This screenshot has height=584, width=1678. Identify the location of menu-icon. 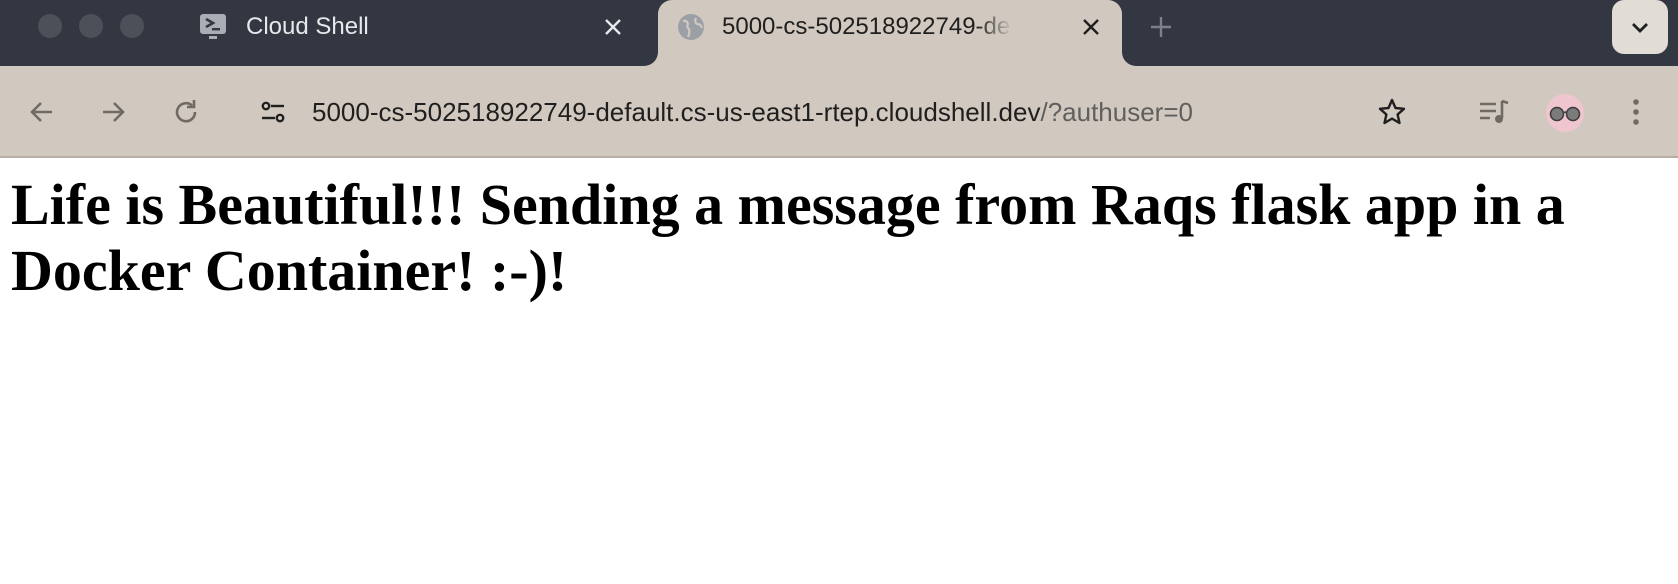
(1636, 112).